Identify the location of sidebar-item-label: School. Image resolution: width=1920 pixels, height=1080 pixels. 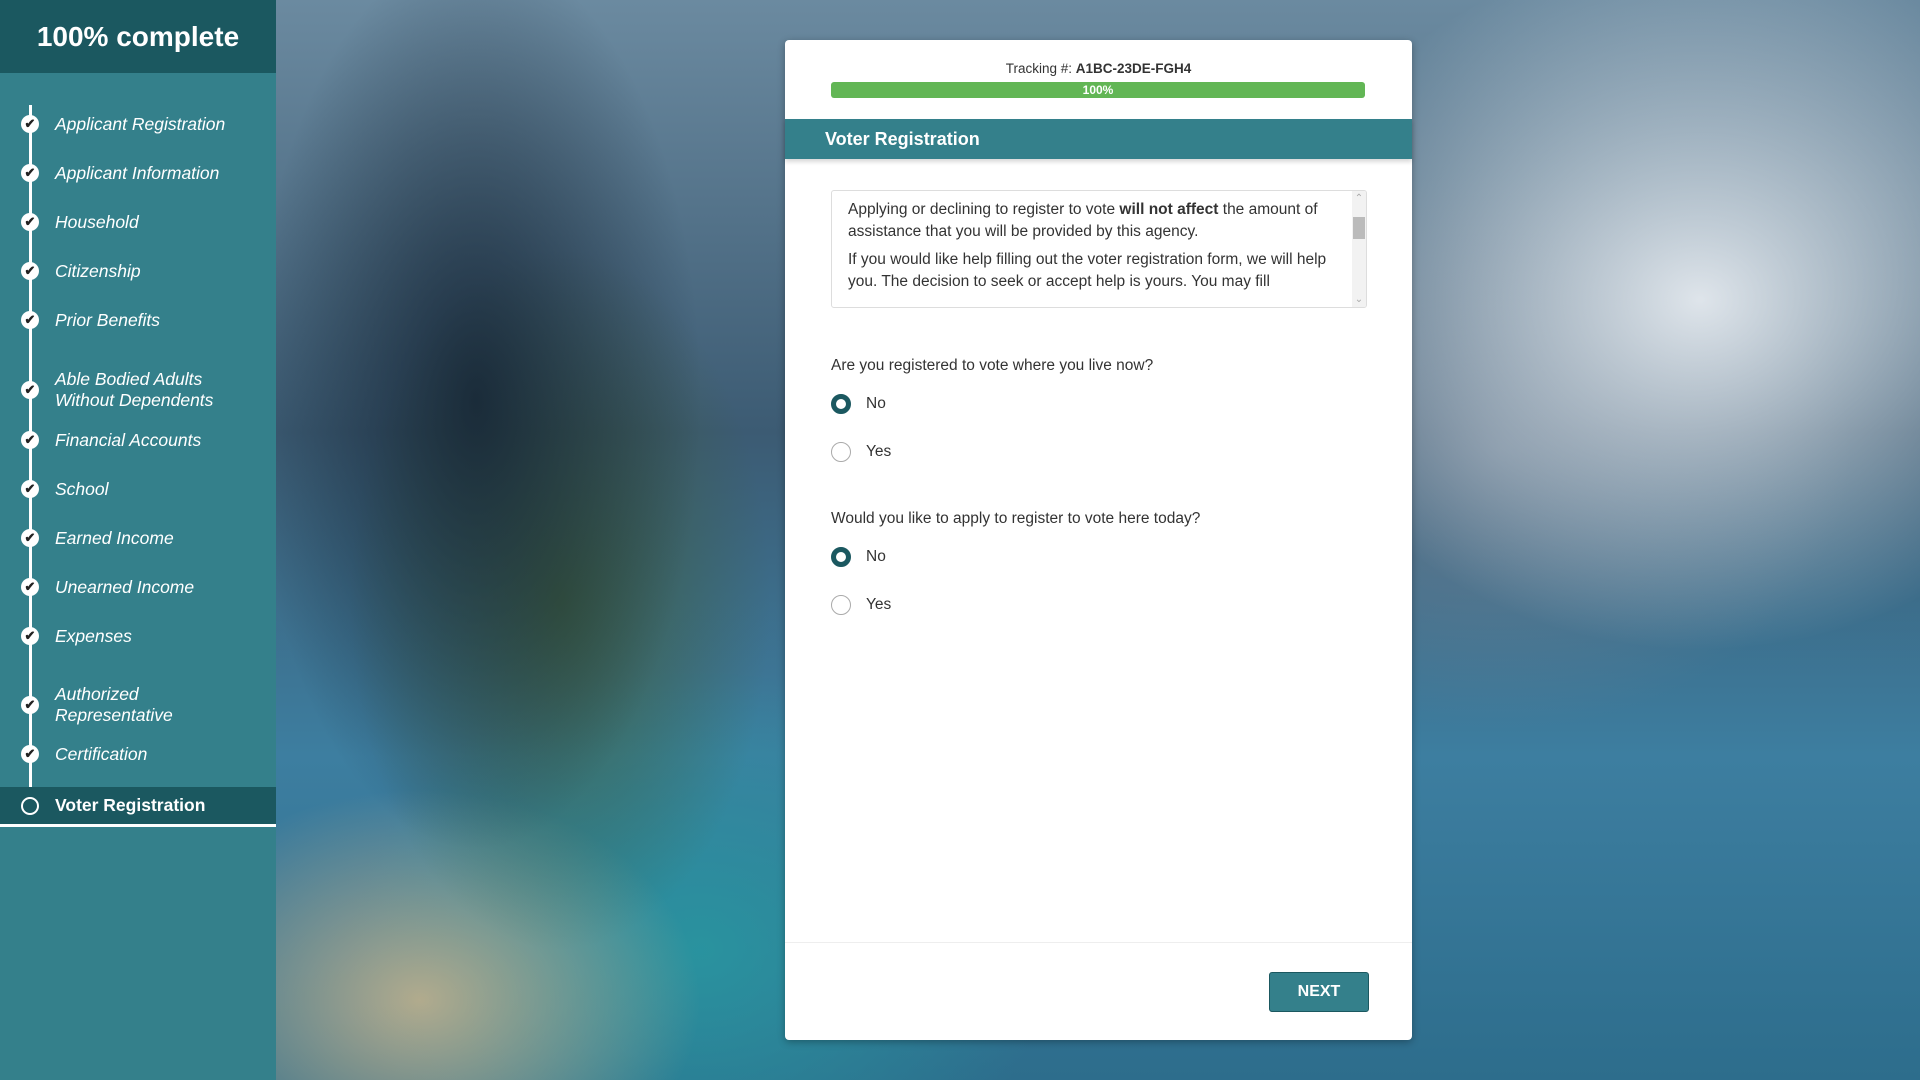
(82, 488).